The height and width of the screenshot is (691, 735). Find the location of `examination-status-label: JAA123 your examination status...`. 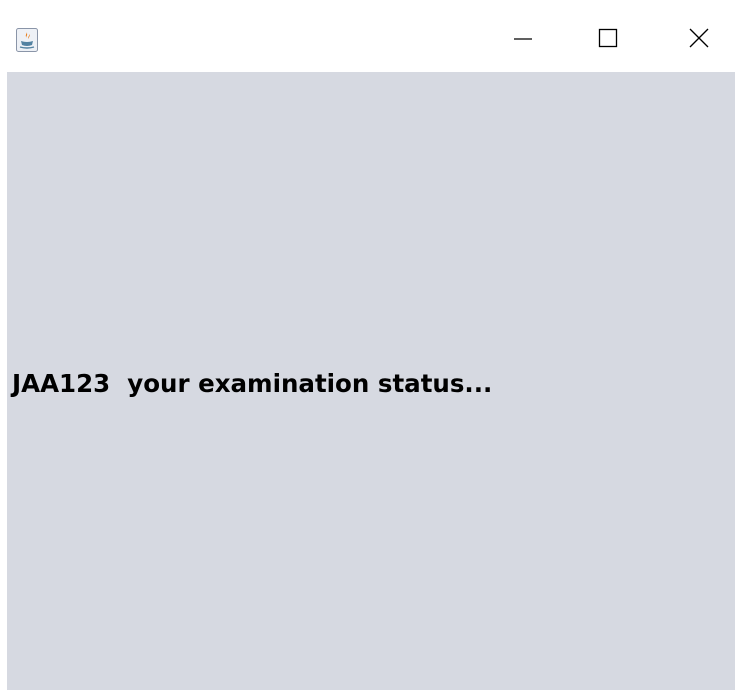

examination-status-label: JAA123 your examination status... is located at coordinates (252, 383).